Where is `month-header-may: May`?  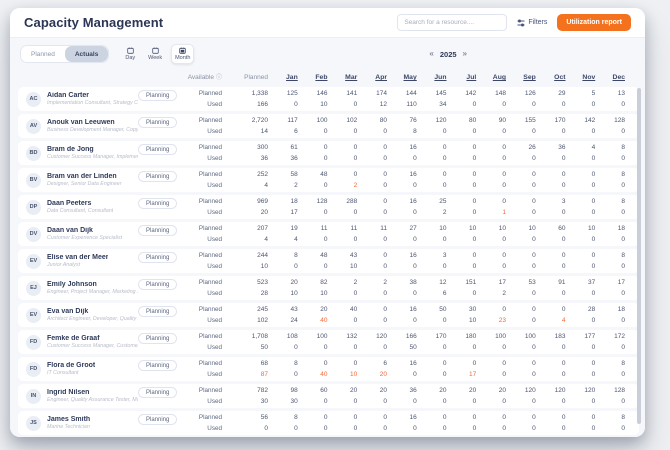
month-header-may: May is located at coordinates (410, 77).